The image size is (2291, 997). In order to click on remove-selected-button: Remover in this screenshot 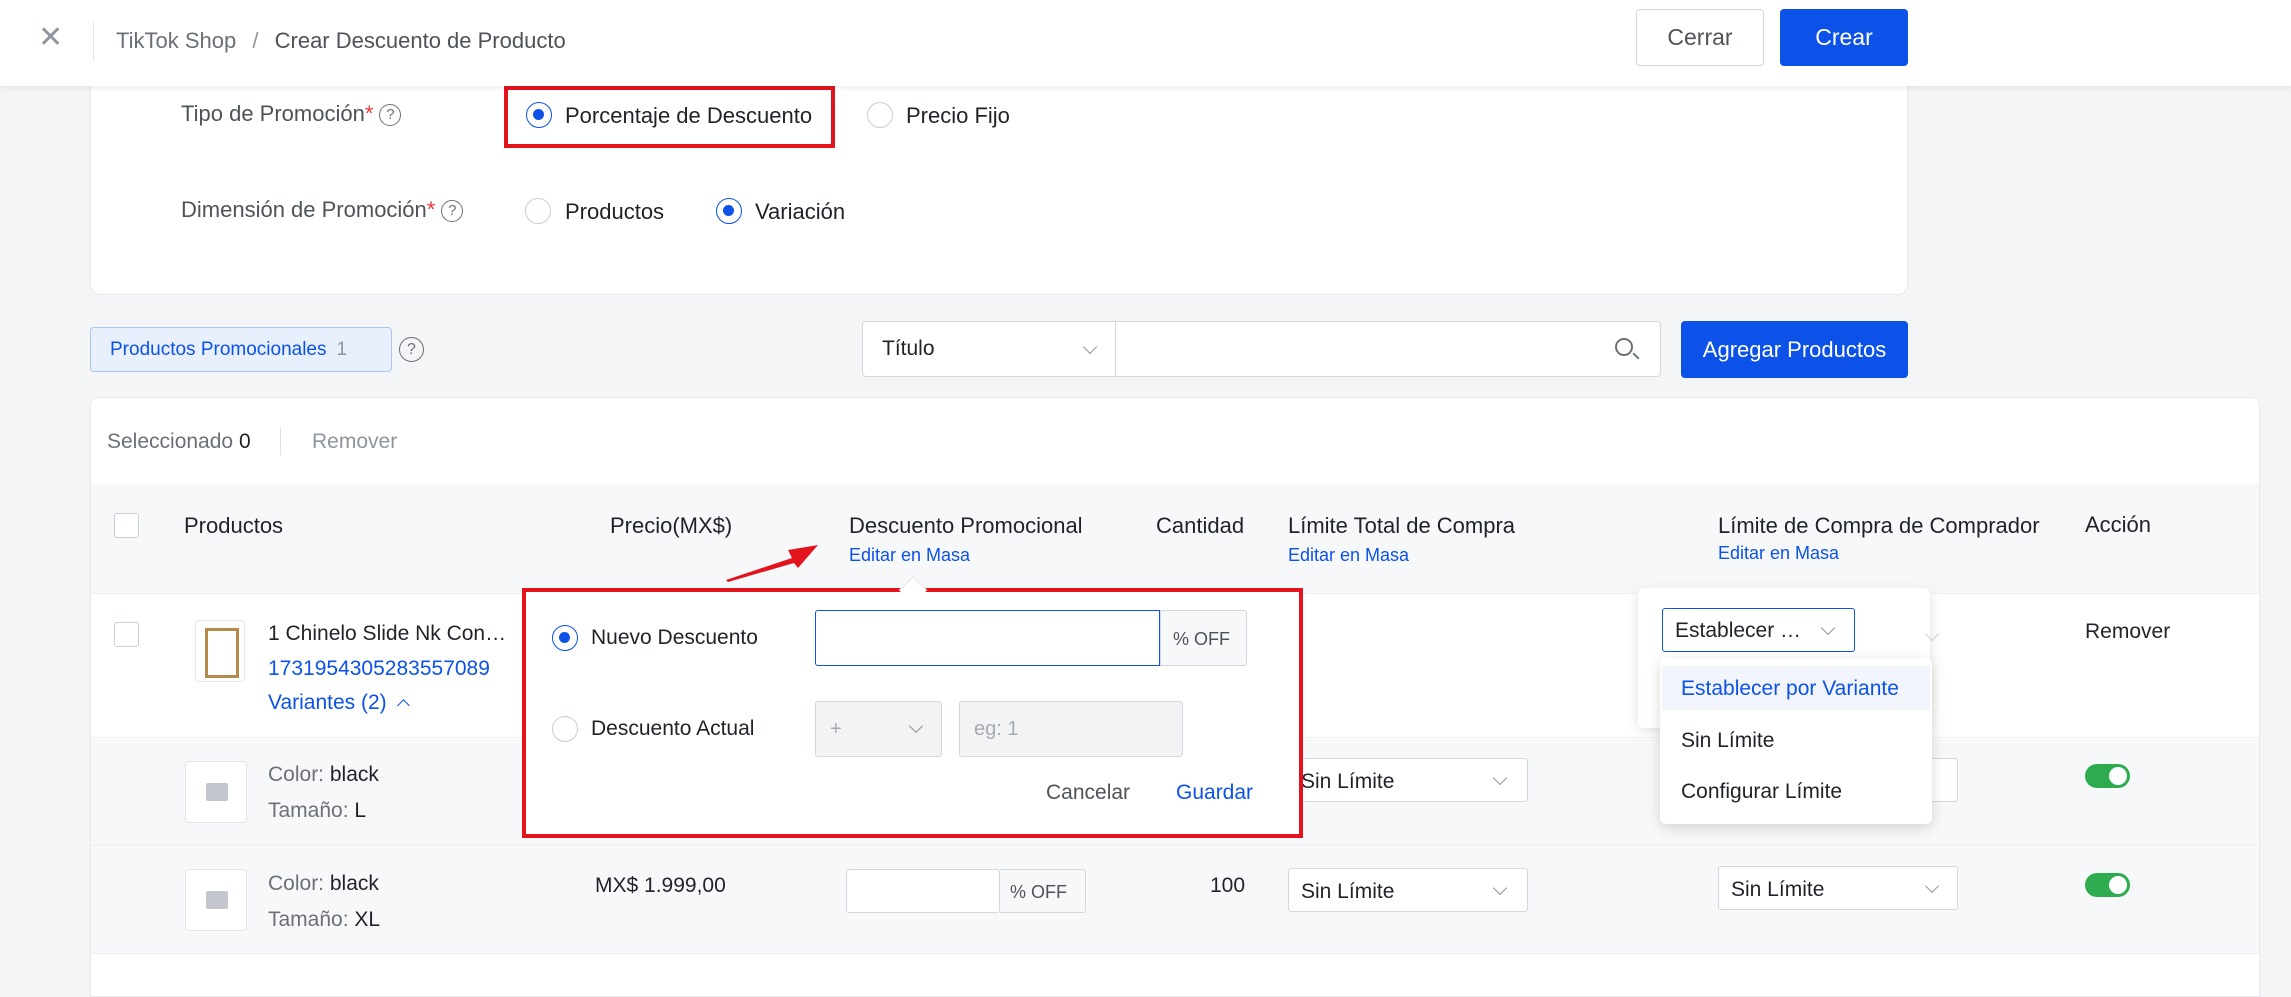, I will do `click(354, 442)`.